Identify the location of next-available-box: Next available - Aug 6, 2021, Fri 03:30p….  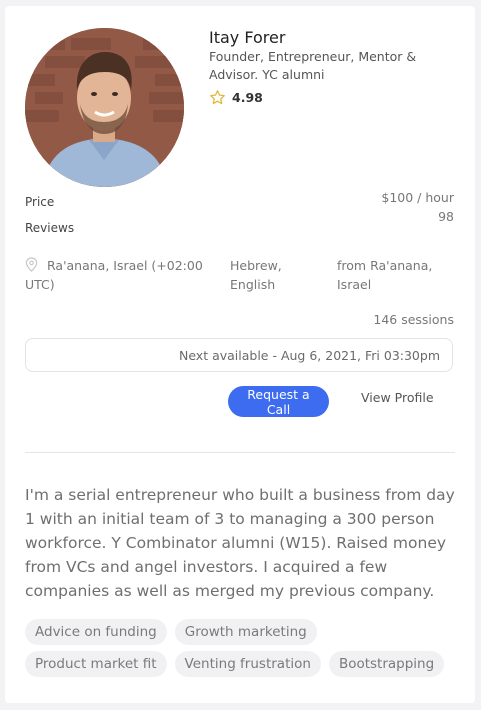
(239, 355).